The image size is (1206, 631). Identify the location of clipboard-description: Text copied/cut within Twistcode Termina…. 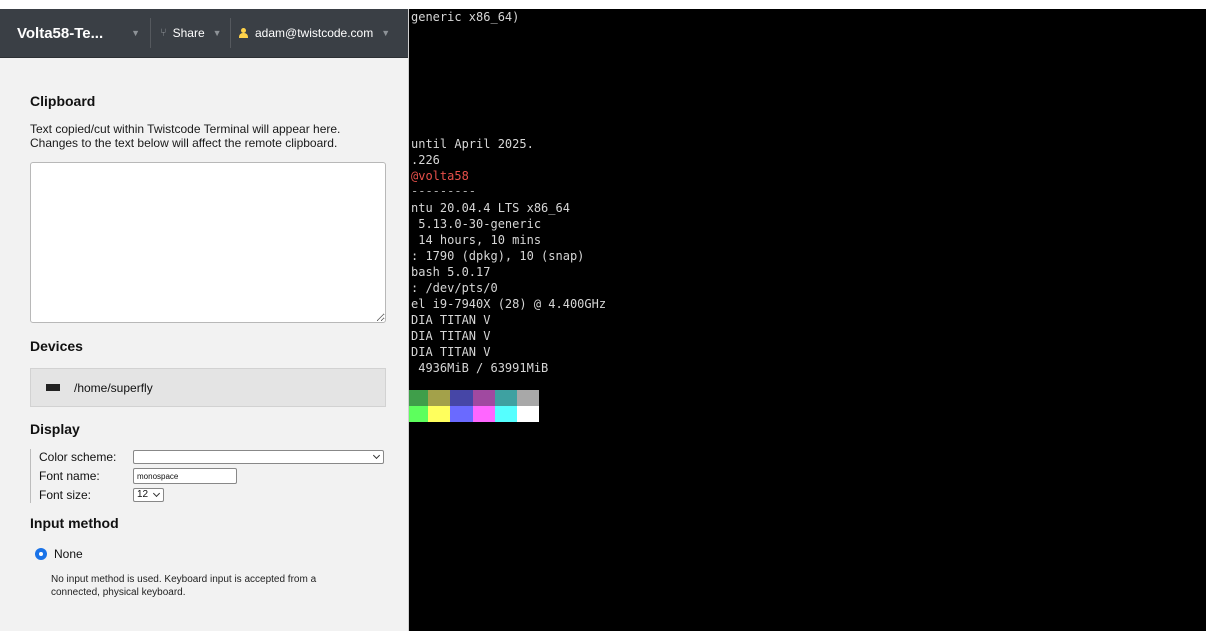
(207, 136).